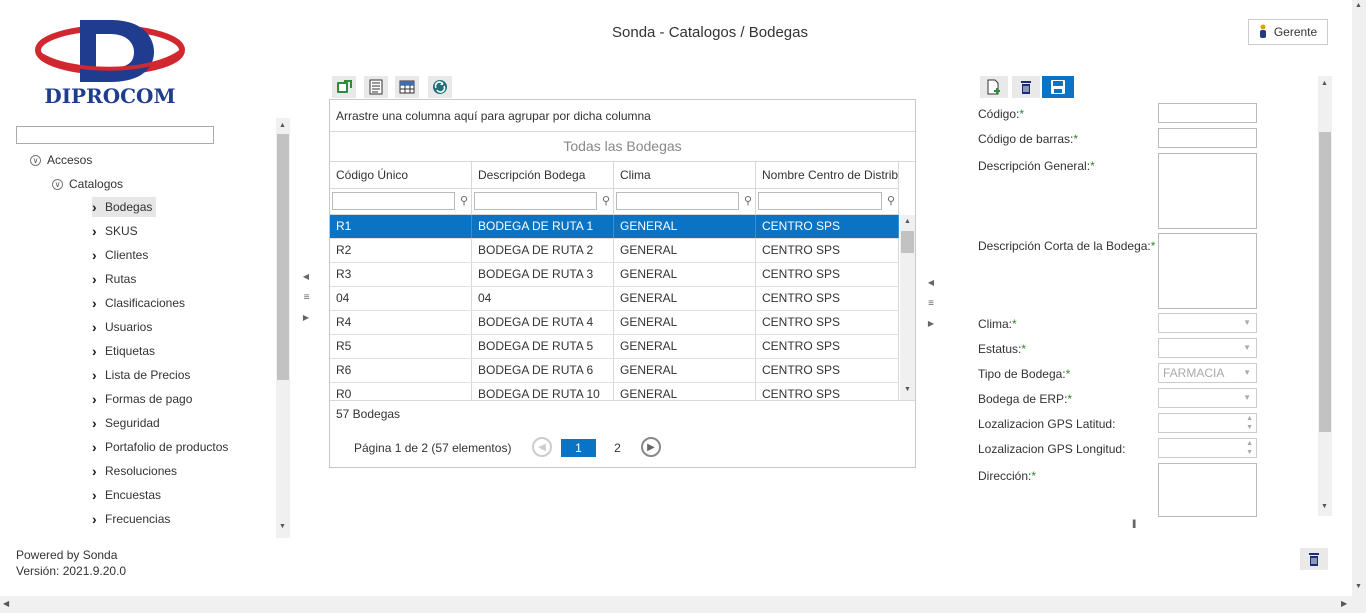 The height and width of the screenshot is (613, 1366). I want to click on table-row: R3 BODEGA DE RUTA 3 GENERAL CENTRO SPS, so click(614, 275).